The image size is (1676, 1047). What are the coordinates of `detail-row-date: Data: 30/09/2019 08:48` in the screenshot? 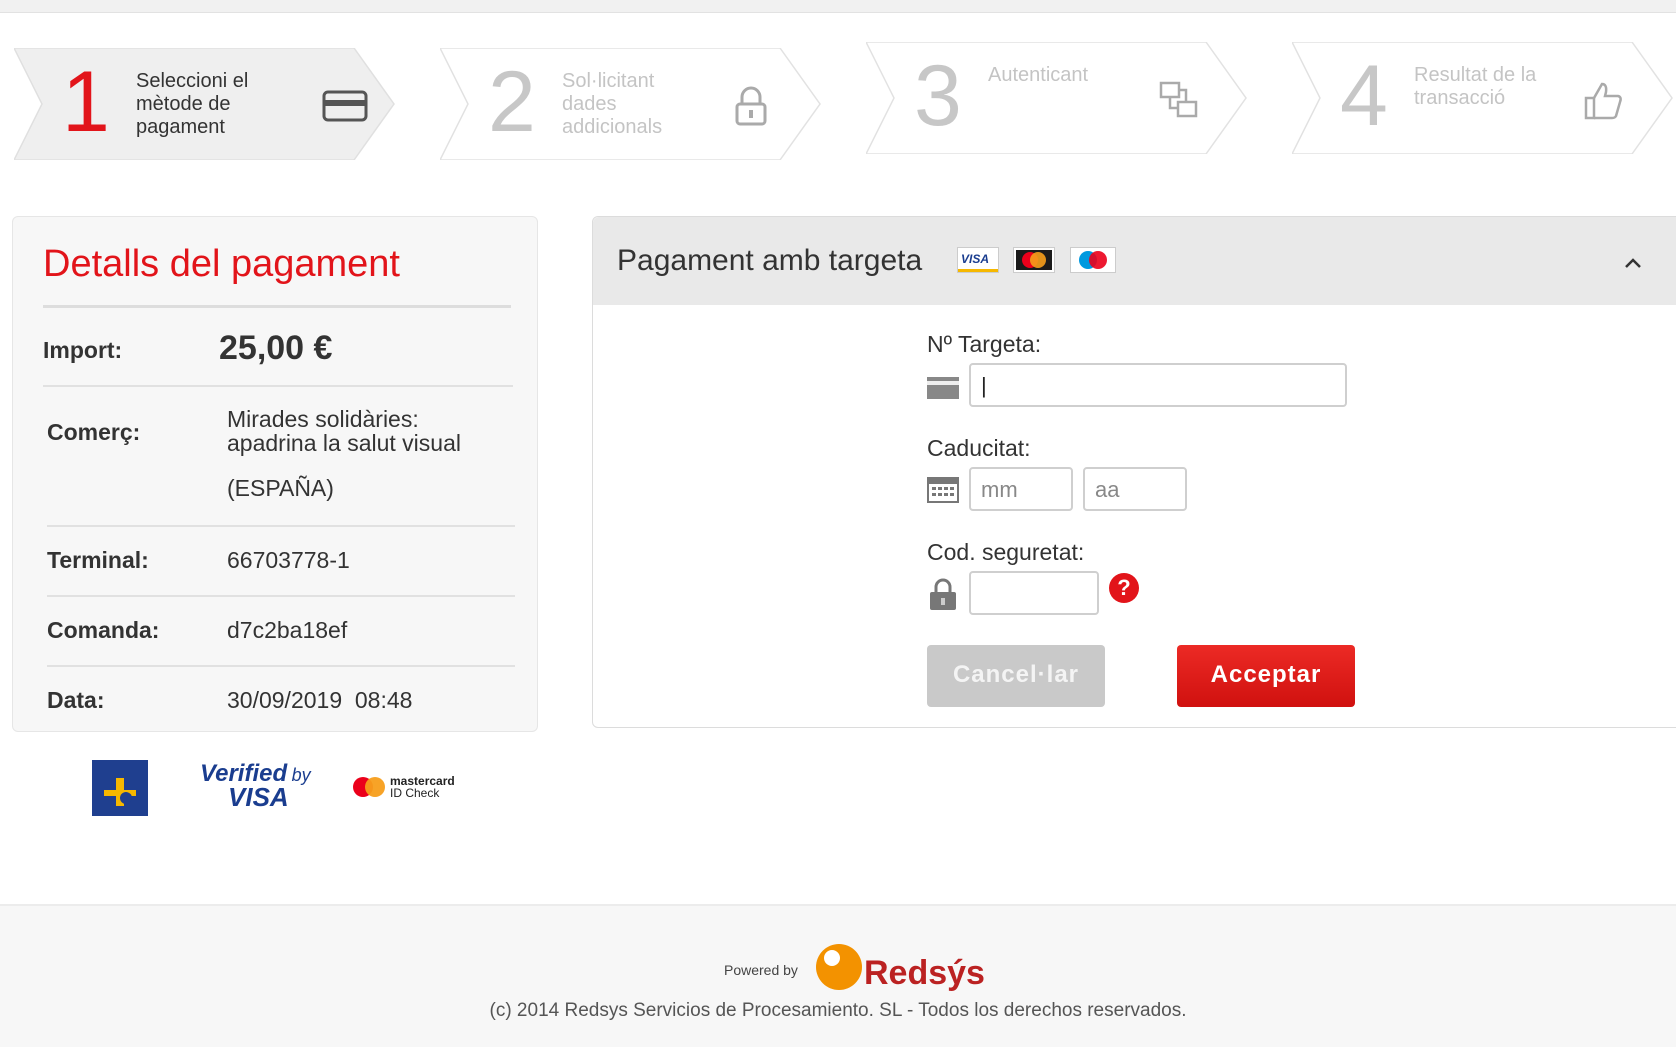 It's located at (281, 697).